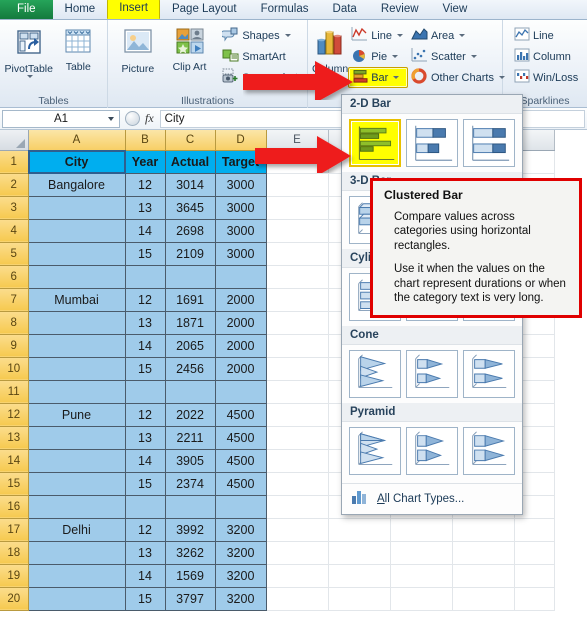 Image resolution: width=587 pixels, height=628 pixels. Describe the element at coordinates (77, 576) in the screenshot. I see `cell-a19` at that location.